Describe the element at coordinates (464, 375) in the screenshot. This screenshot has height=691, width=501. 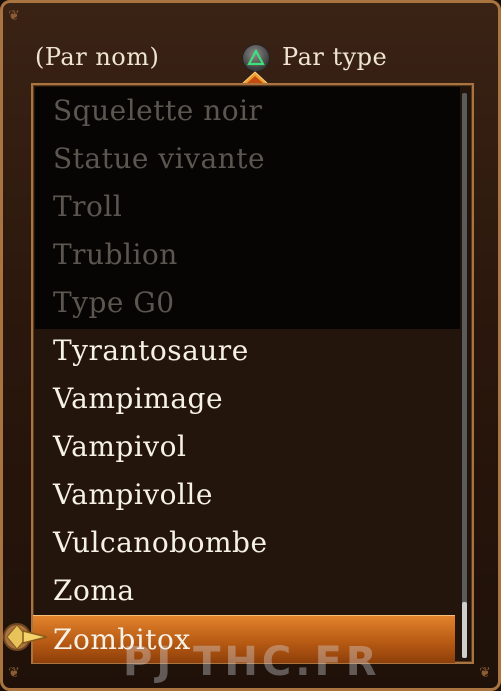
I see `scrollbar-track` at that location.